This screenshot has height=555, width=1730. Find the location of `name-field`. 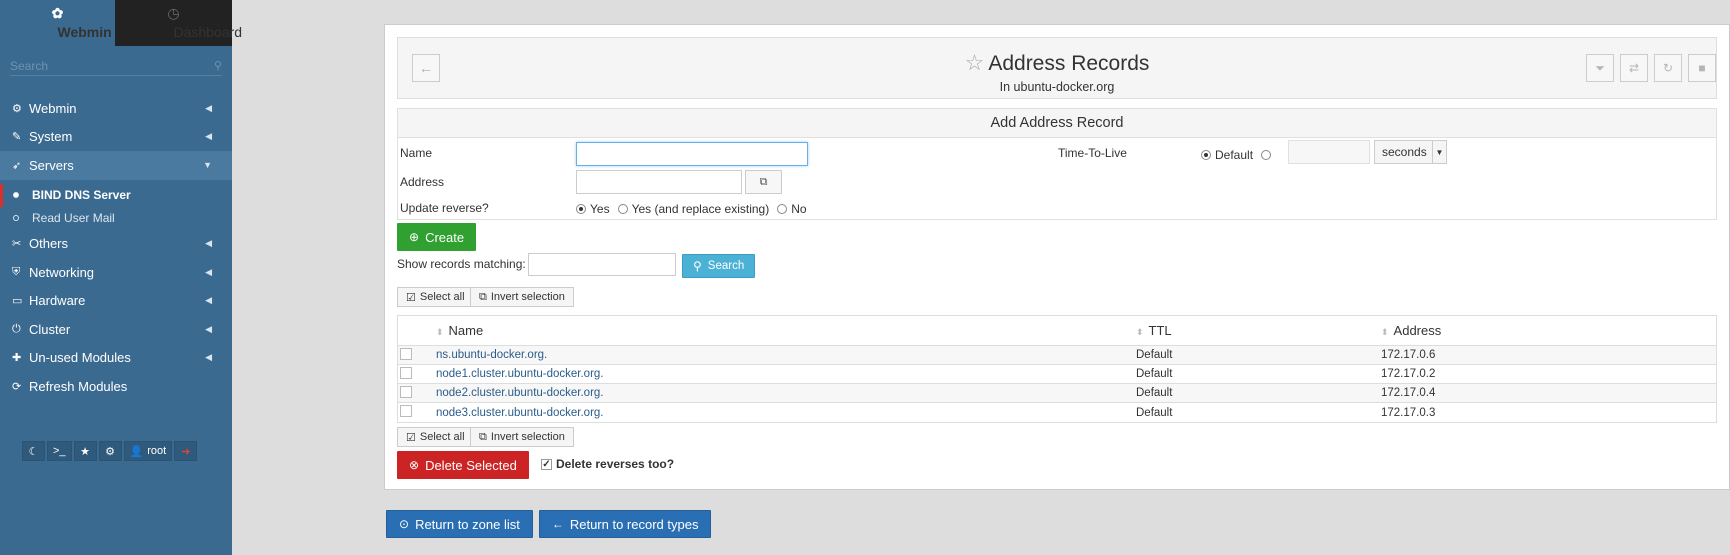

name-field is located at coordinates (692, 154).